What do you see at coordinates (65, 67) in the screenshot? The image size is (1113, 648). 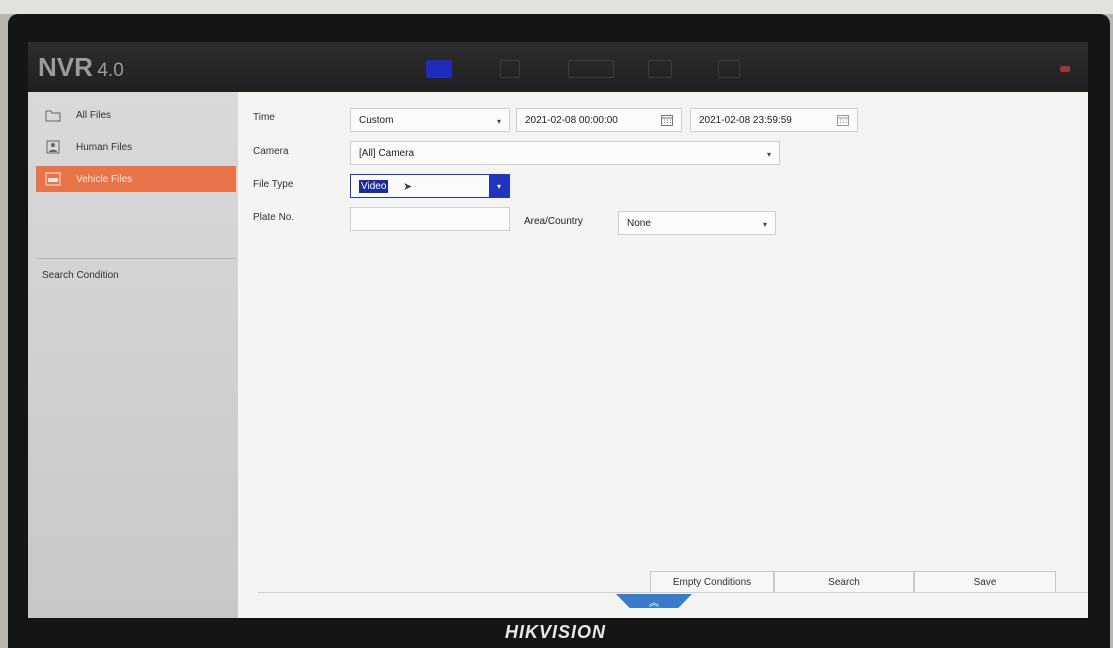 I see `logo-product: NVR` at bounding box center [65, 67].